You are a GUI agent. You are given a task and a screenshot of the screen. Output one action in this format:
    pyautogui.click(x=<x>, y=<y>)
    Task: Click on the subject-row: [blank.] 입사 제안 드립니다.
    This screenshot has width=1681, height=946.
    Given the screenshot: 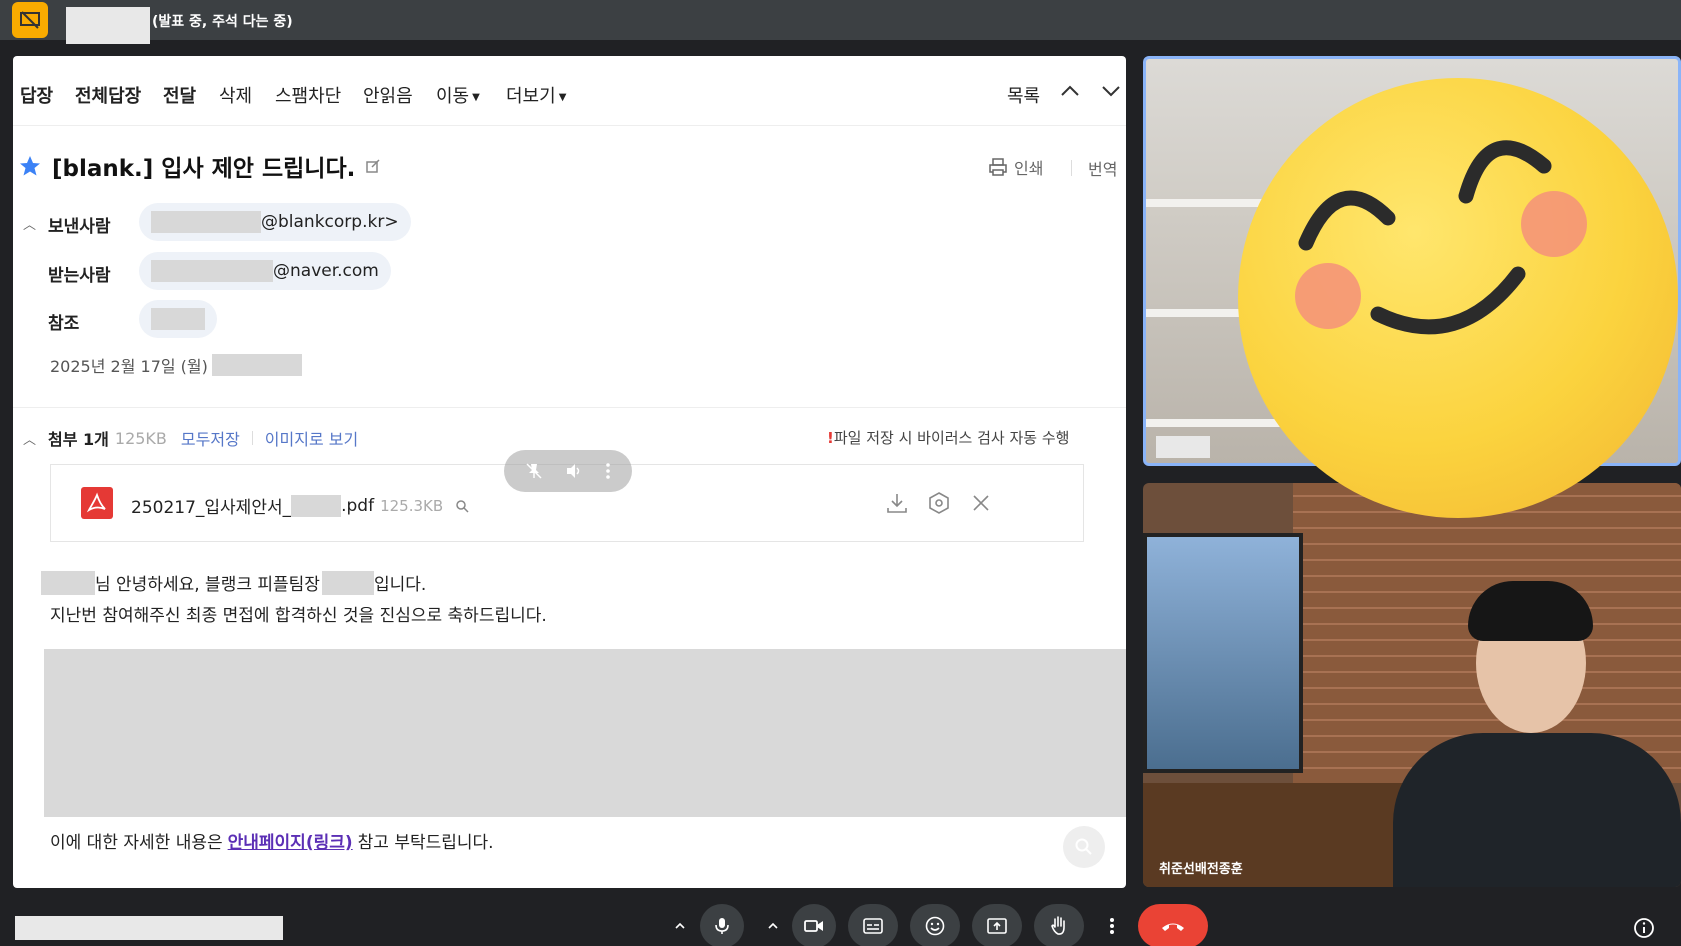 What is the action you would take?
    pyautogui.click(x=199, y=166)
    